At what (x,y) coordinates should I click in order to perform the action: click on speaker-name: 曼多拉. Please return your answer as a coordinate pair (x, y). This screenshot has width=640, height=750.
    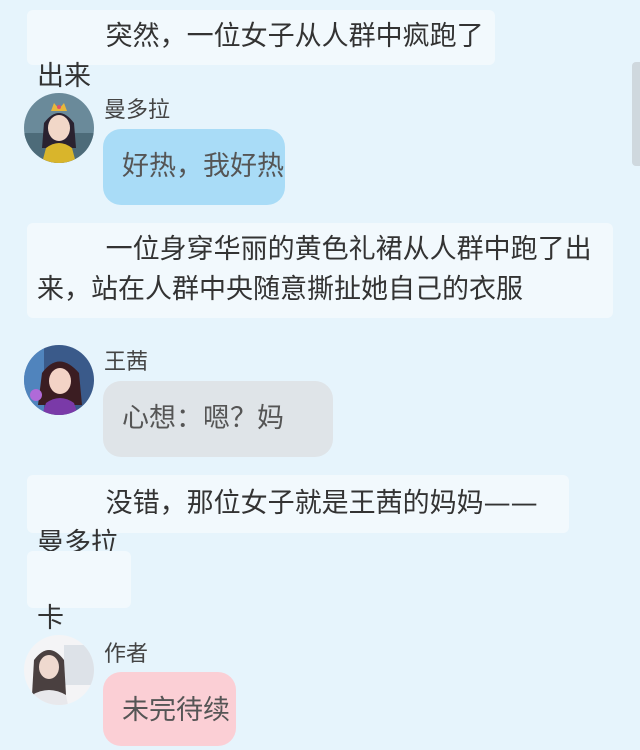
    Looking at the image, I should click on (137, 110).